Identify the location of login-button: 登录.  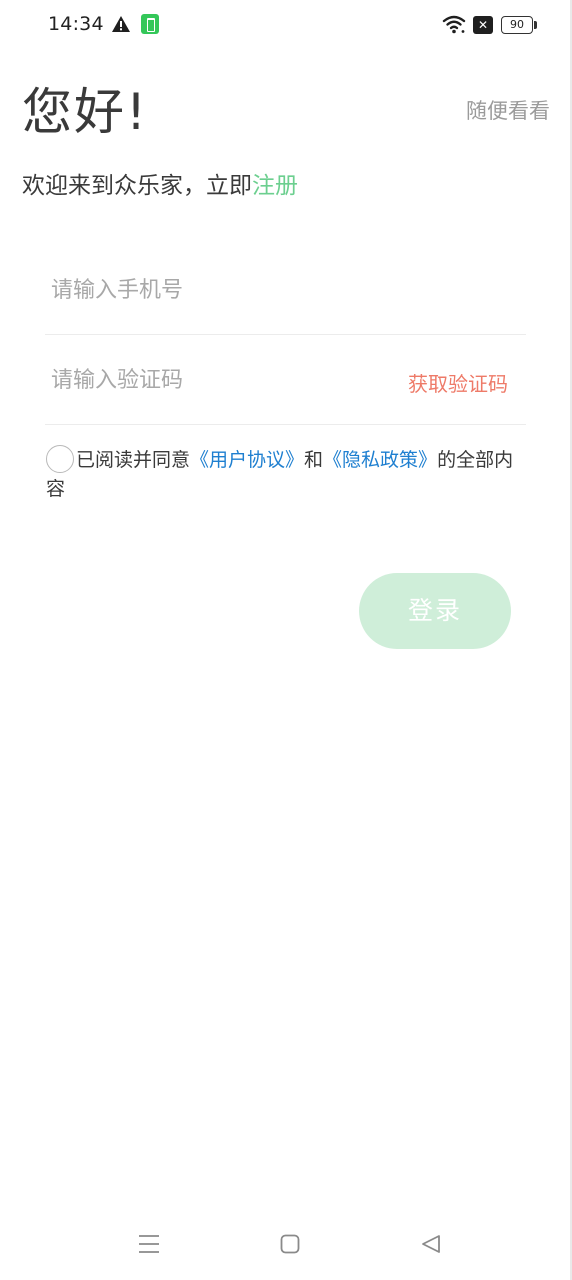
(435, 611).